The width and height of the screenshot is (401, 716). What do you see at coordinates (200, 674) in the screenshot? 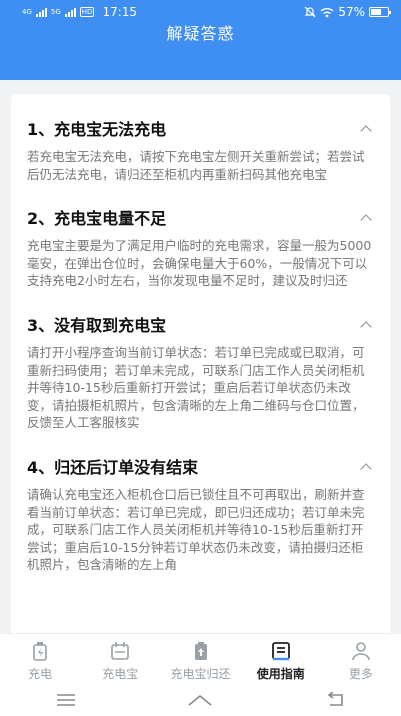
I see `tab-label: 充电宝归还` at bounding box center [200, 674].